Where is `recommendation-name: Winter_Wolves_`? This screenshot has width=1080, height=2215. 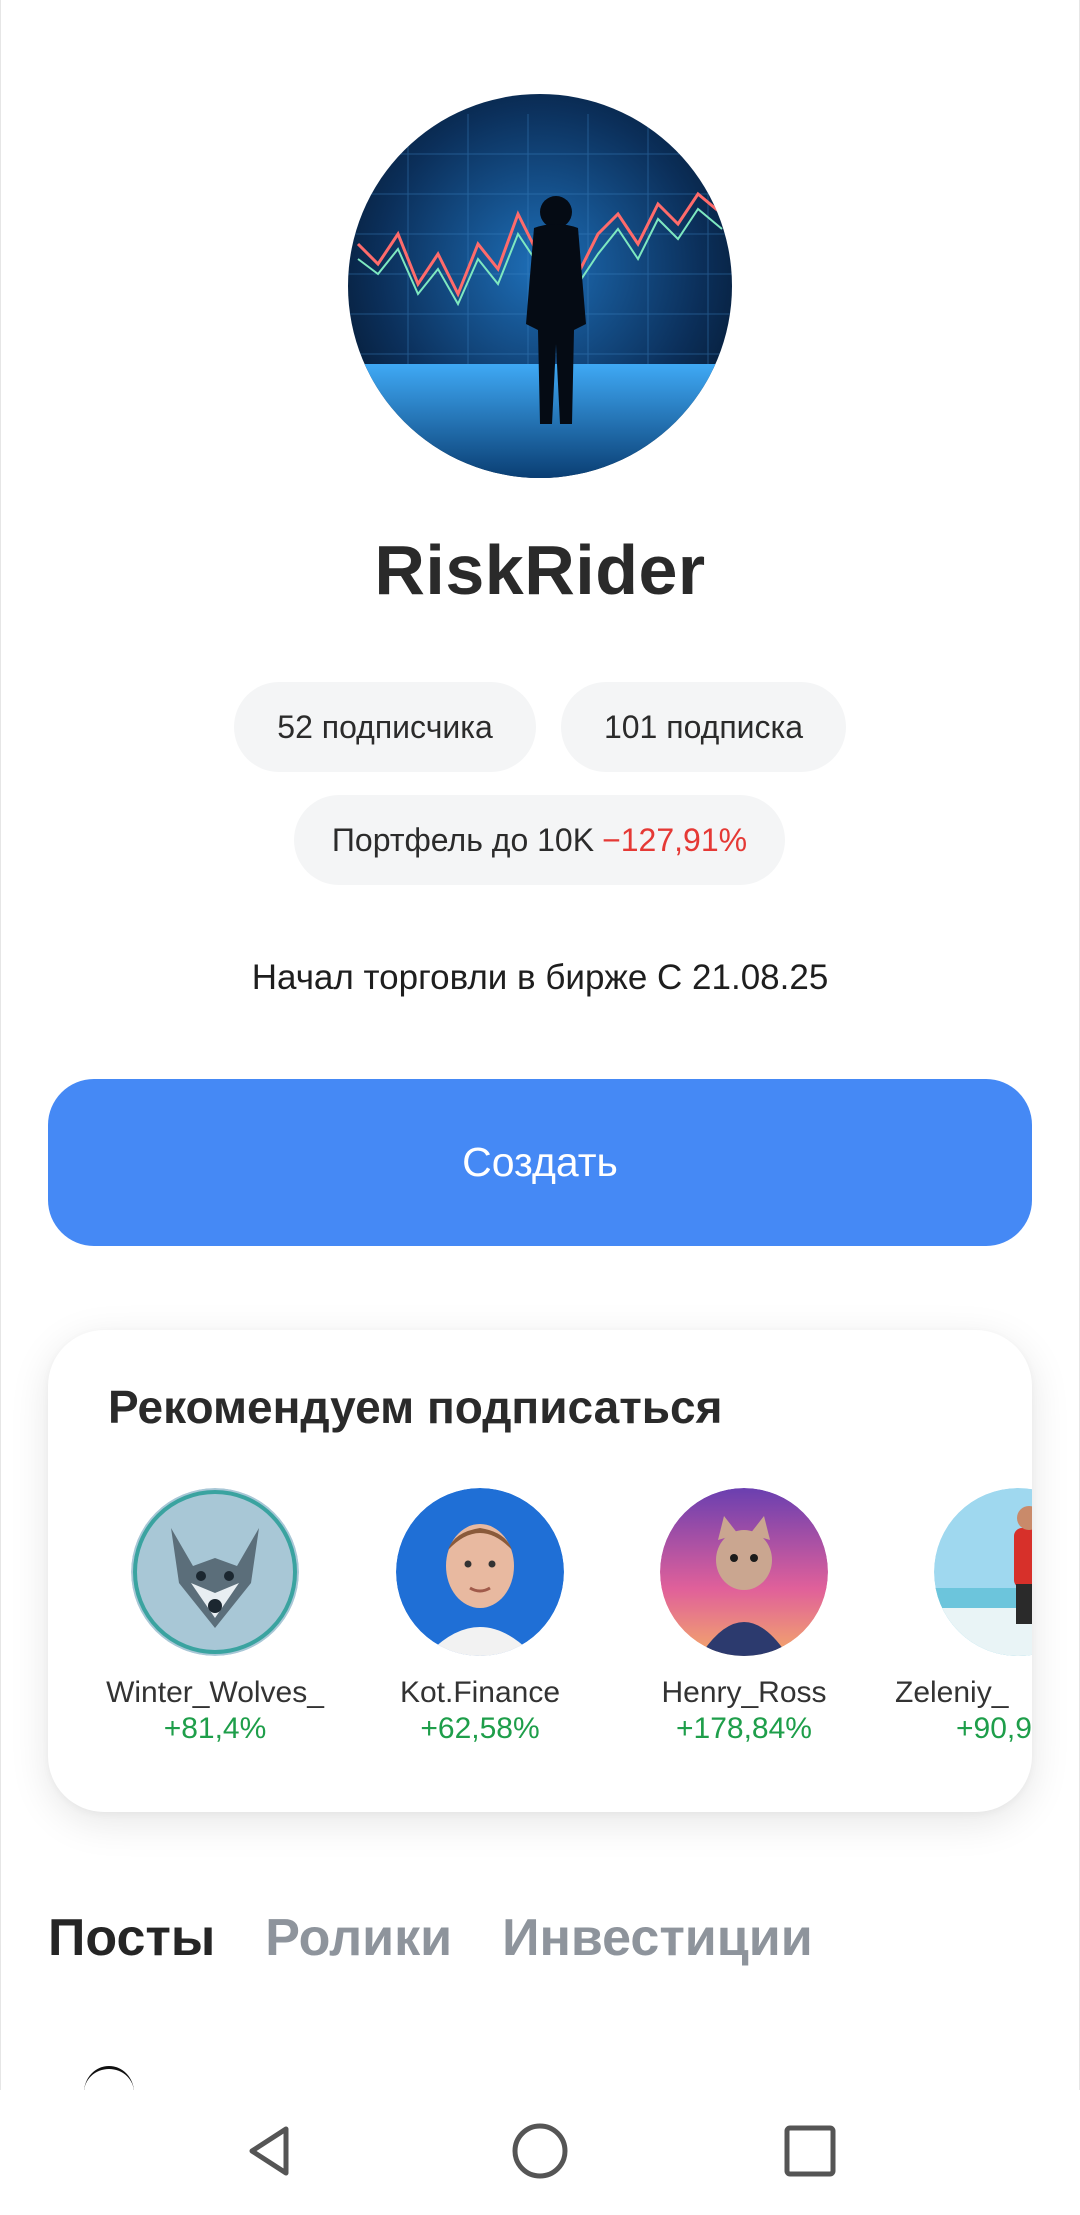 recommendation-name: Winter_Wolves_ is located at coordinates (215, 1692).